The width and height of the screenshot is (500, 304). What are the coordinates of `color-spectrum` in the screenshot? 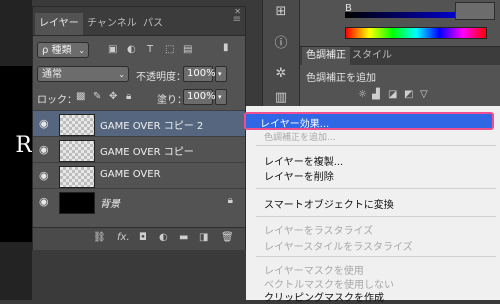 It's located at (416, 33).